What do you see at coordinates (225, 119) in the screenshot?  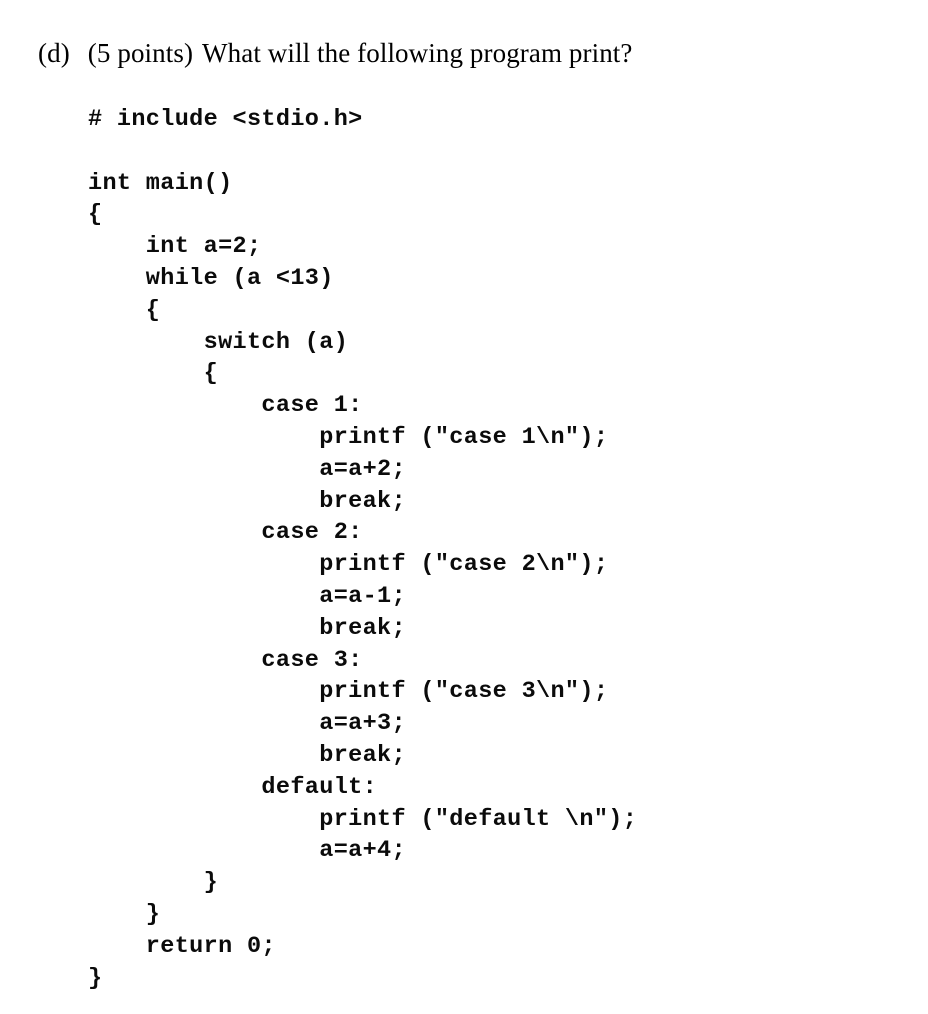 I see `code-line: # include <stdio.h>` at bounding box center [225, 119].